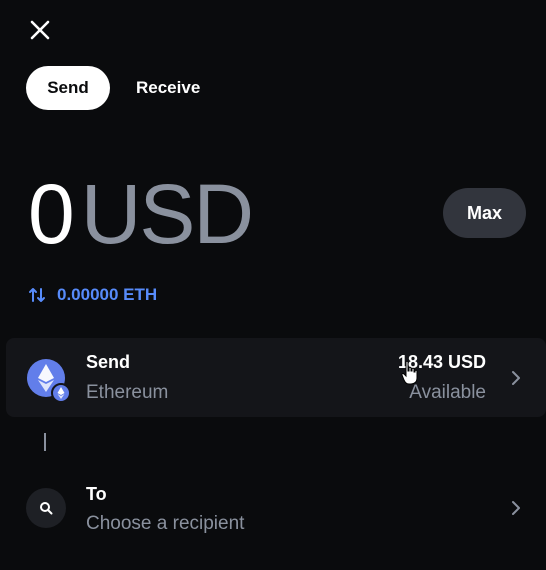  I want to click on converted-amount: 0.00000 ETH, so click(107, 294).